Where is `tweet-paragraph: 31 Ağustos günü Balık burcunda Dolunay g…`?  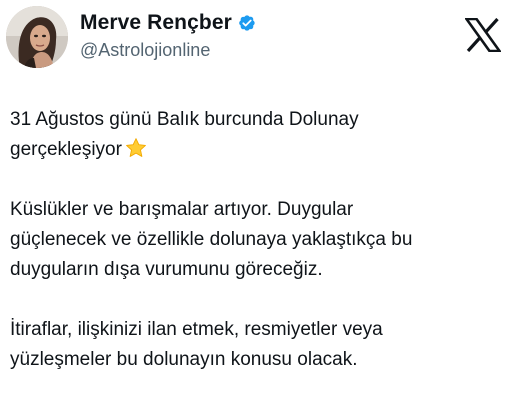 tweet-paragraph: 31 Ağustos günü Balık burcunda Dolunay g… is located at coordinates (260, 135).